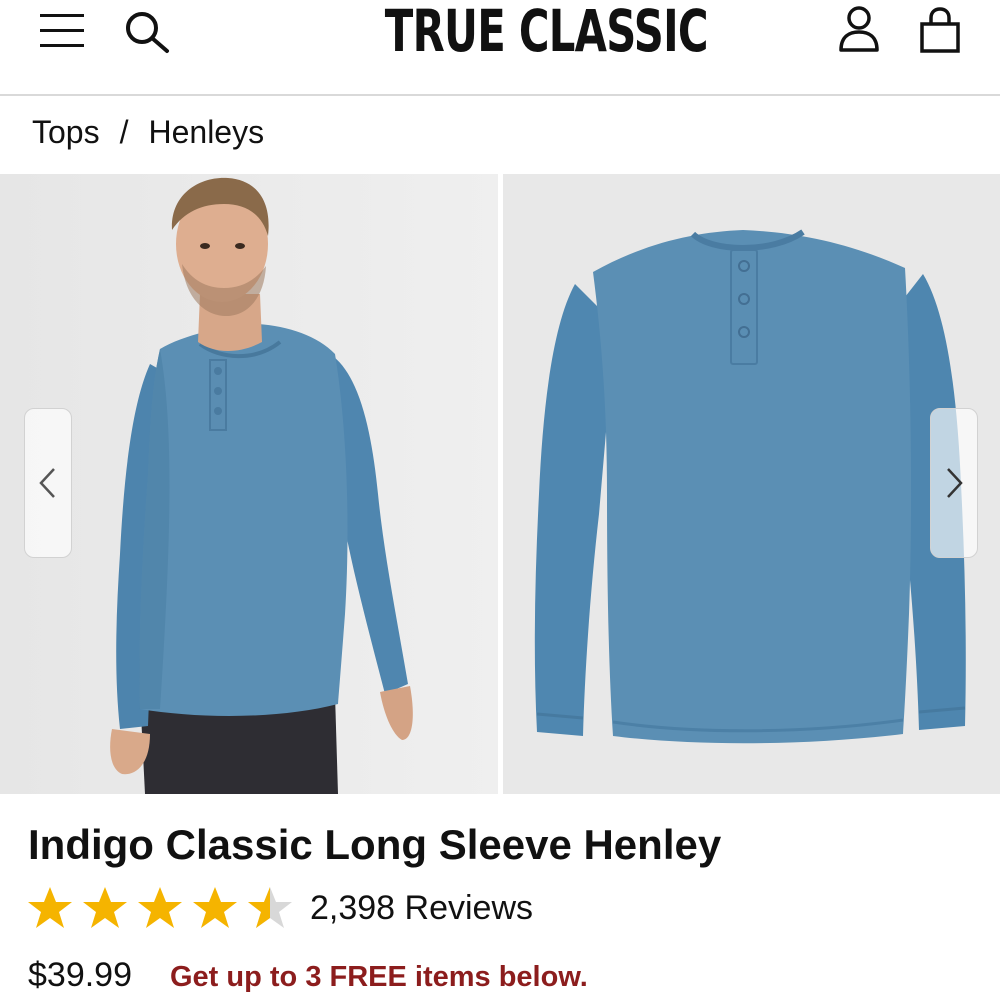 This screenshot has height=1000, width=1000. I want to click on product-price: $39.99, so click(80, 975).